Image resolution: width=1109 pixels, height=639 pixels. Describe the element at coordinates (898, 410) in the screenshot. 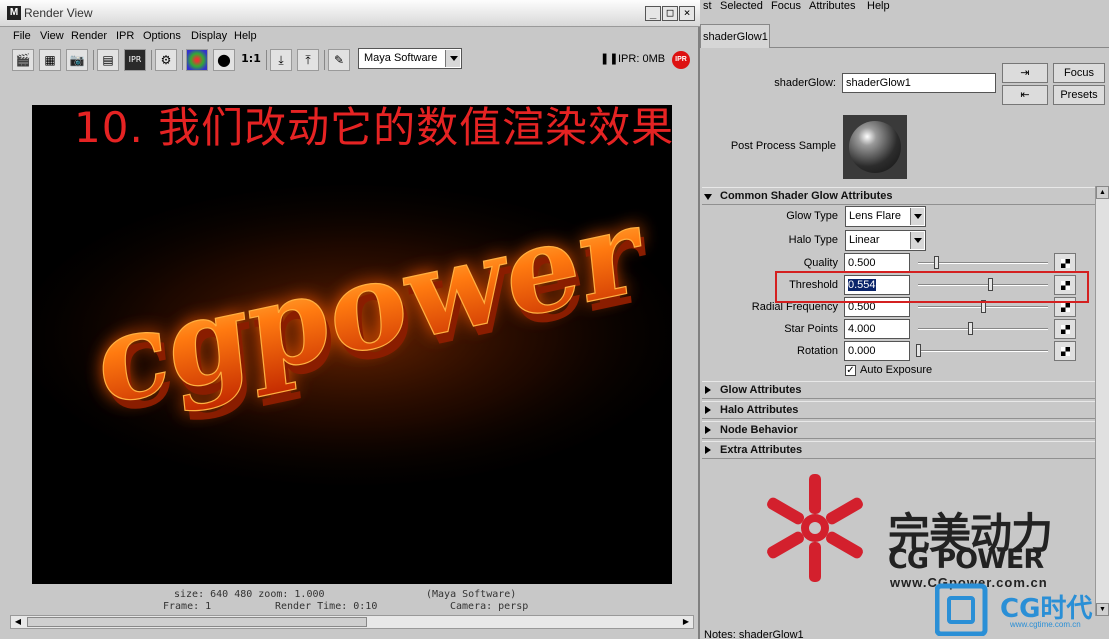

I see `section-halo-attributes: Halo Attributes` at that location.